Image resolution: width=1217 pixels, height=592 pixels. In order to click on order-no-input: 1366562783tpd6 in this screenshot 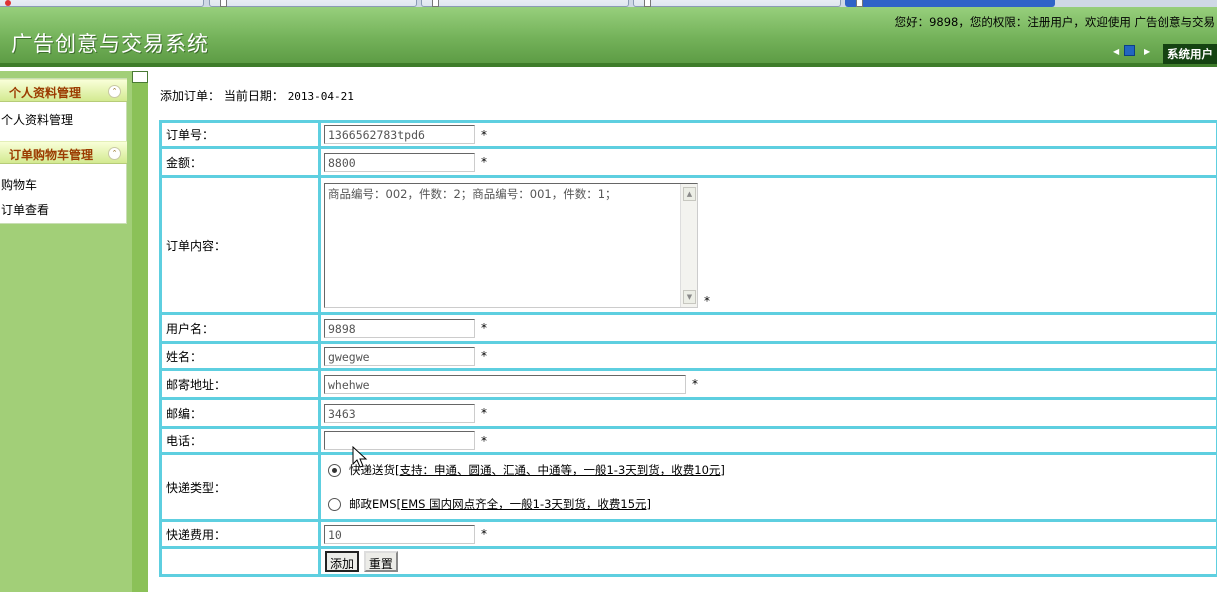, I will do `click(399, 134)`.